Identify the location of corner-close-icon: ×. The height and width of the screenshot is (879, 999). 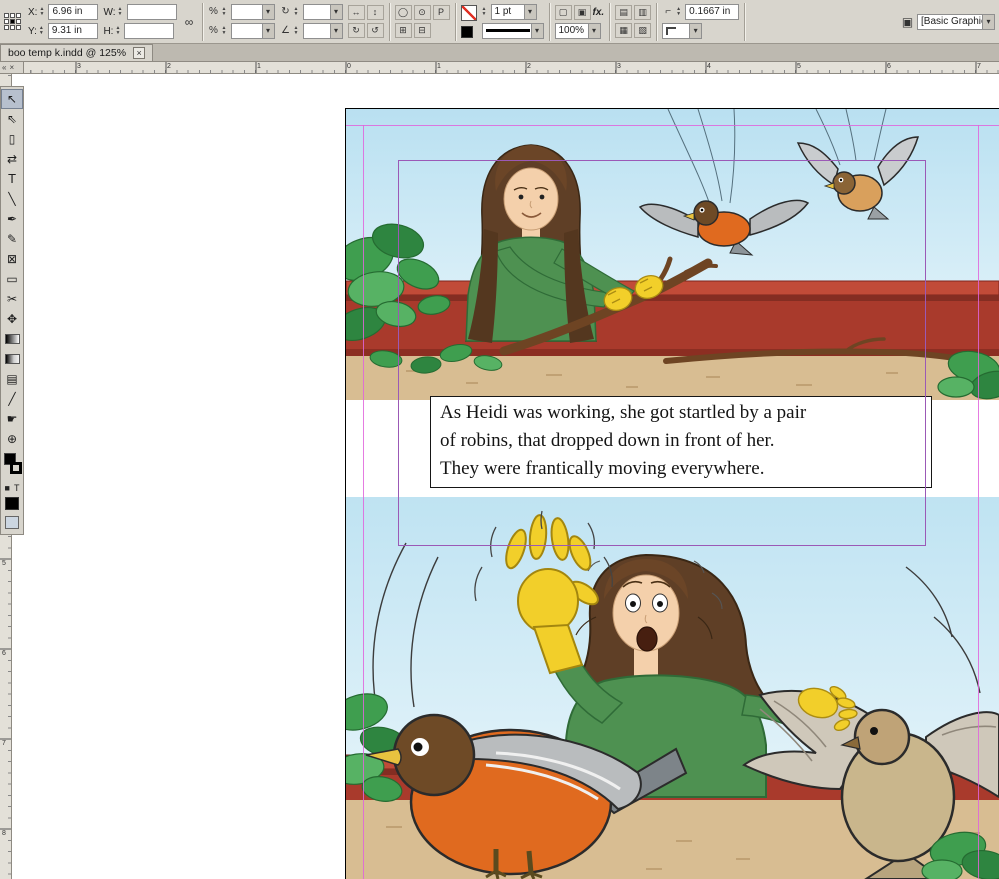
(11, 67).